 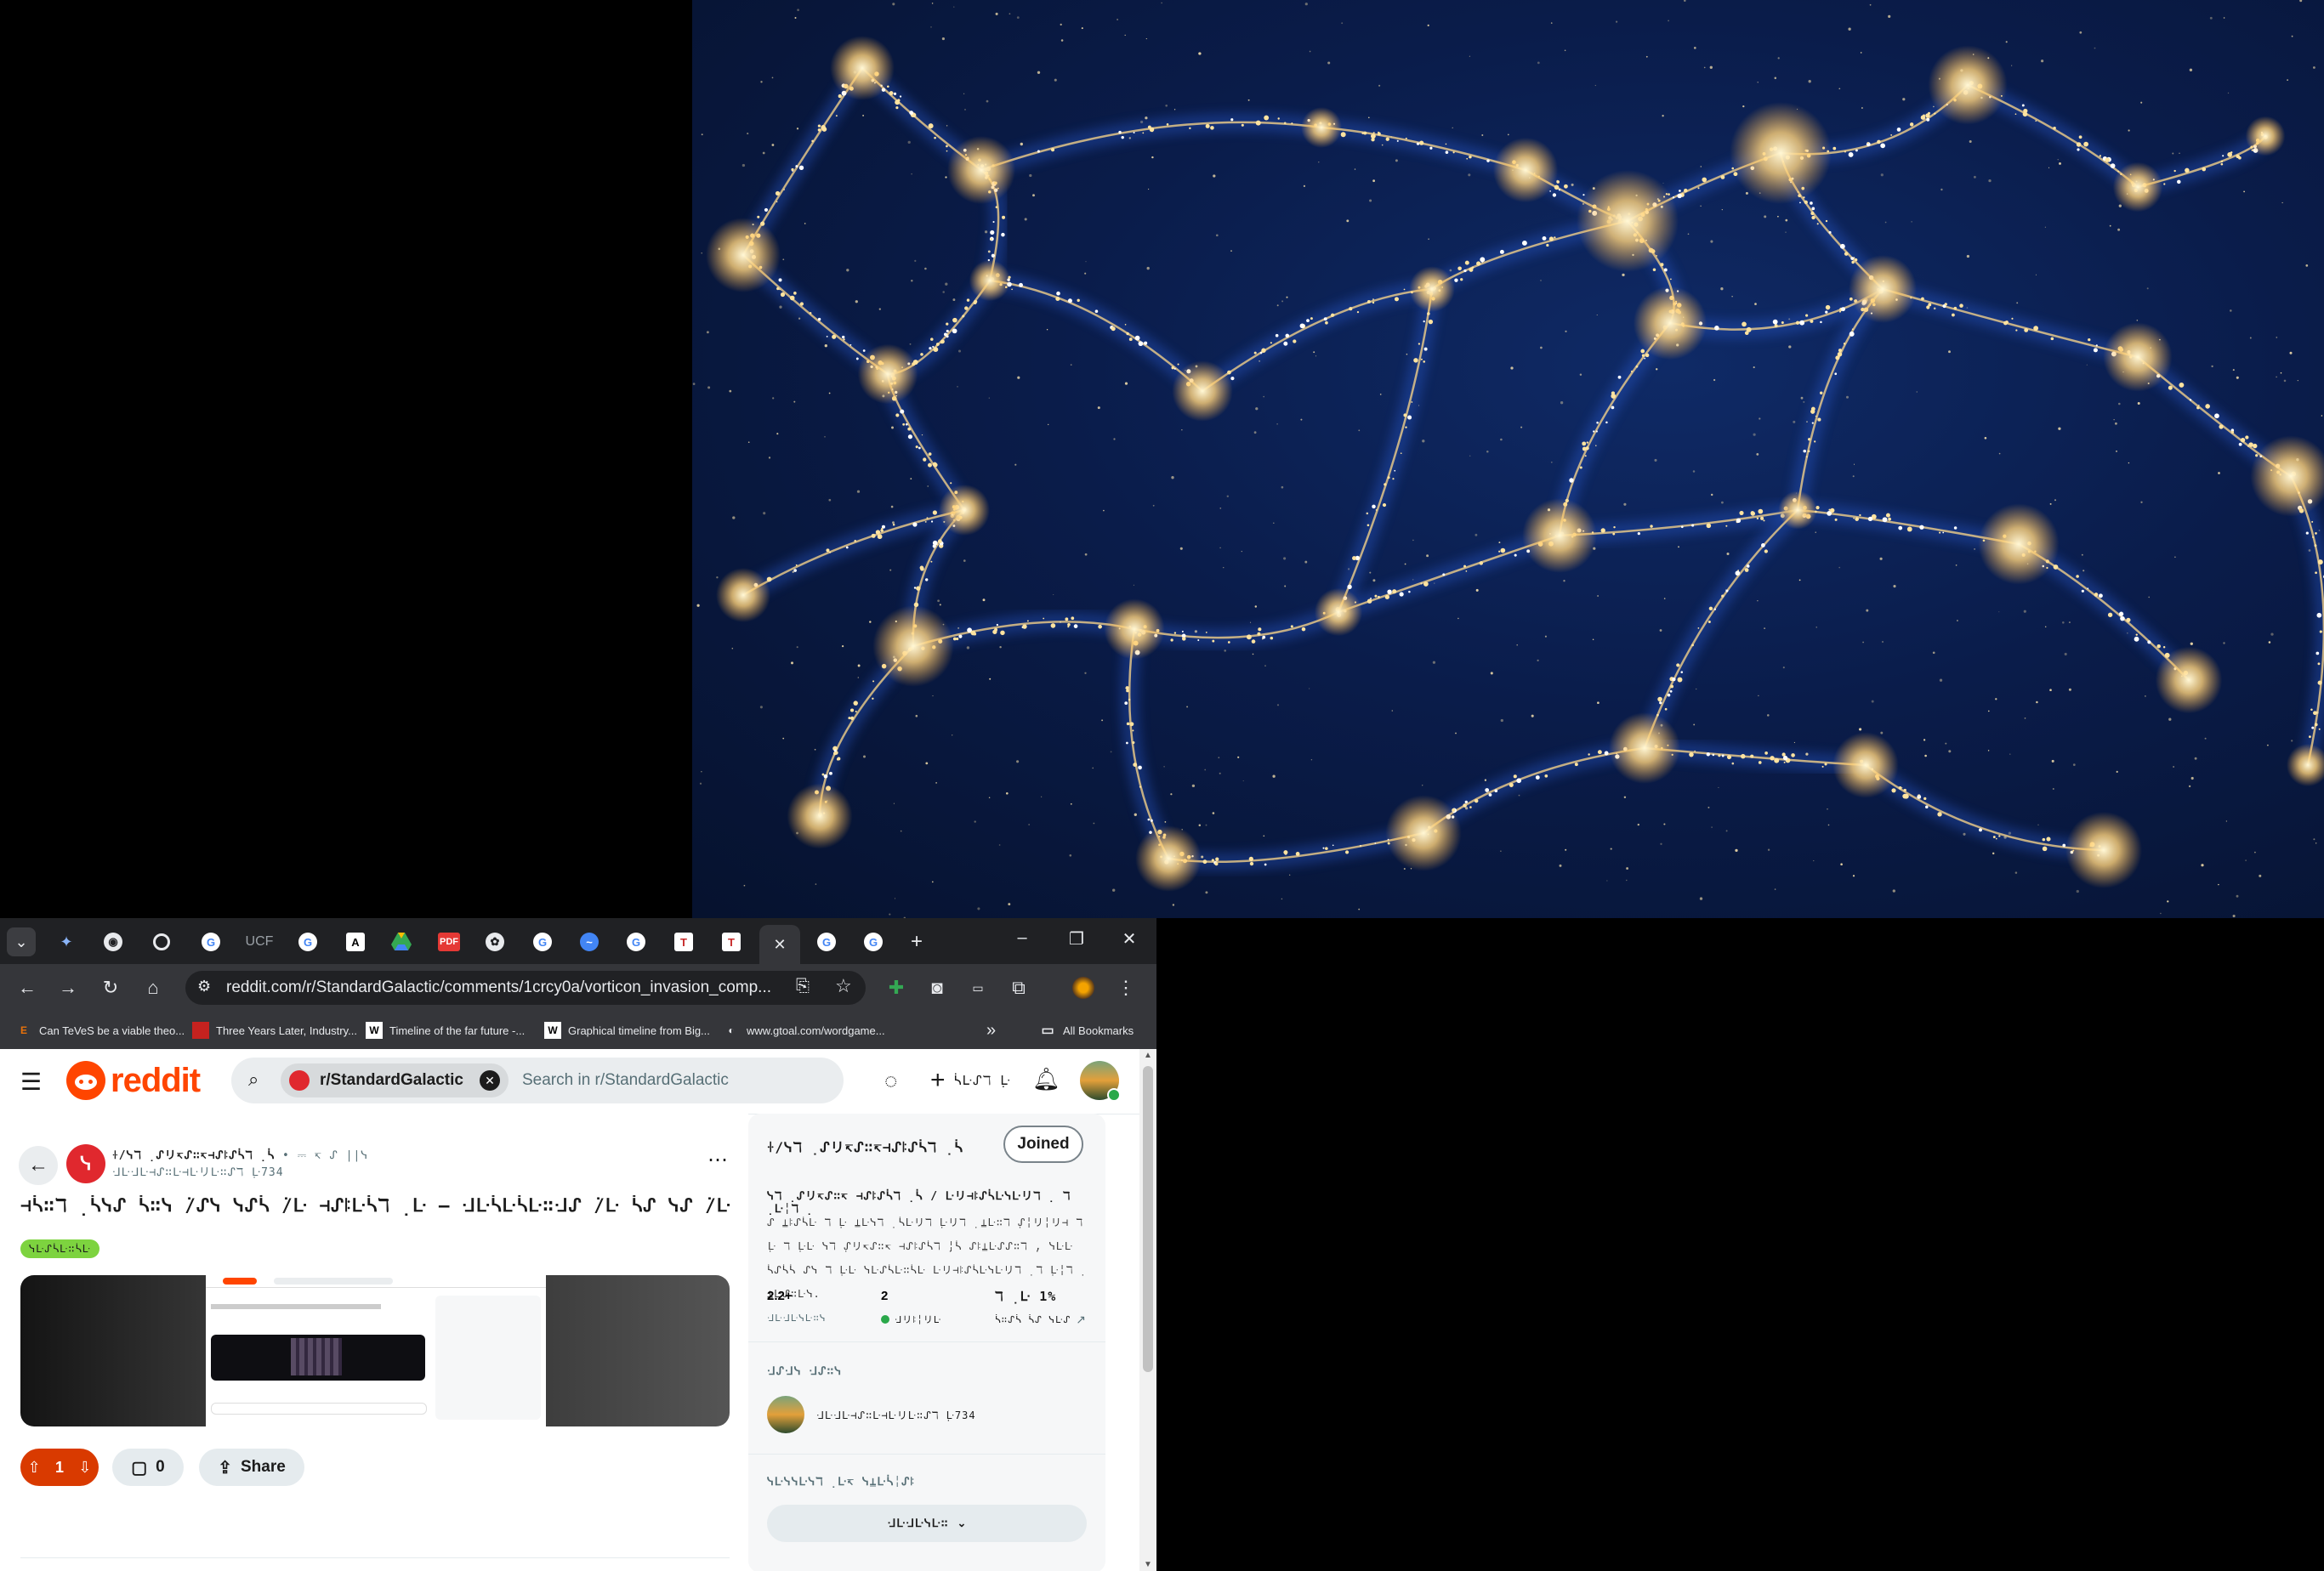 What do you see at coordinates (84, 1468) in the screenshot?
I see `downvote-icon: ⇩` at bounding box center [84, 1468].